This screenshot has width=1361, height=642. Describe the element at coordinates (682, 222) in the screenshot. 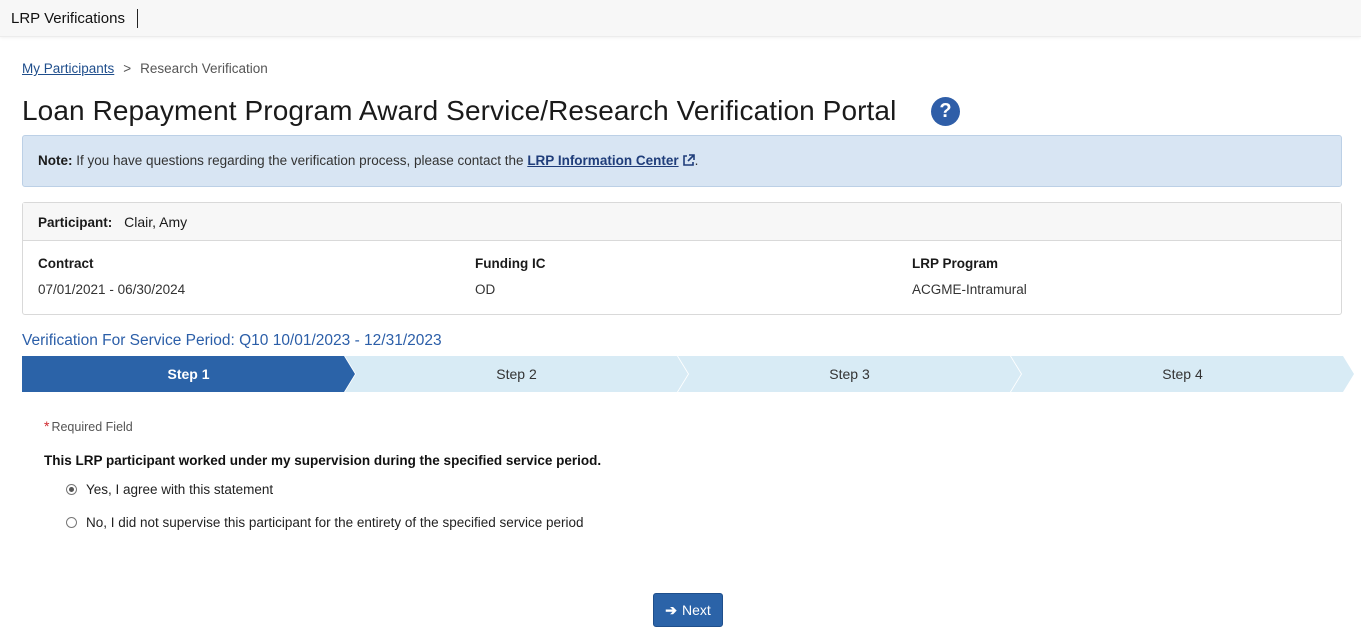

I see `participant-header: Participant: Clair, Amy` at that location.